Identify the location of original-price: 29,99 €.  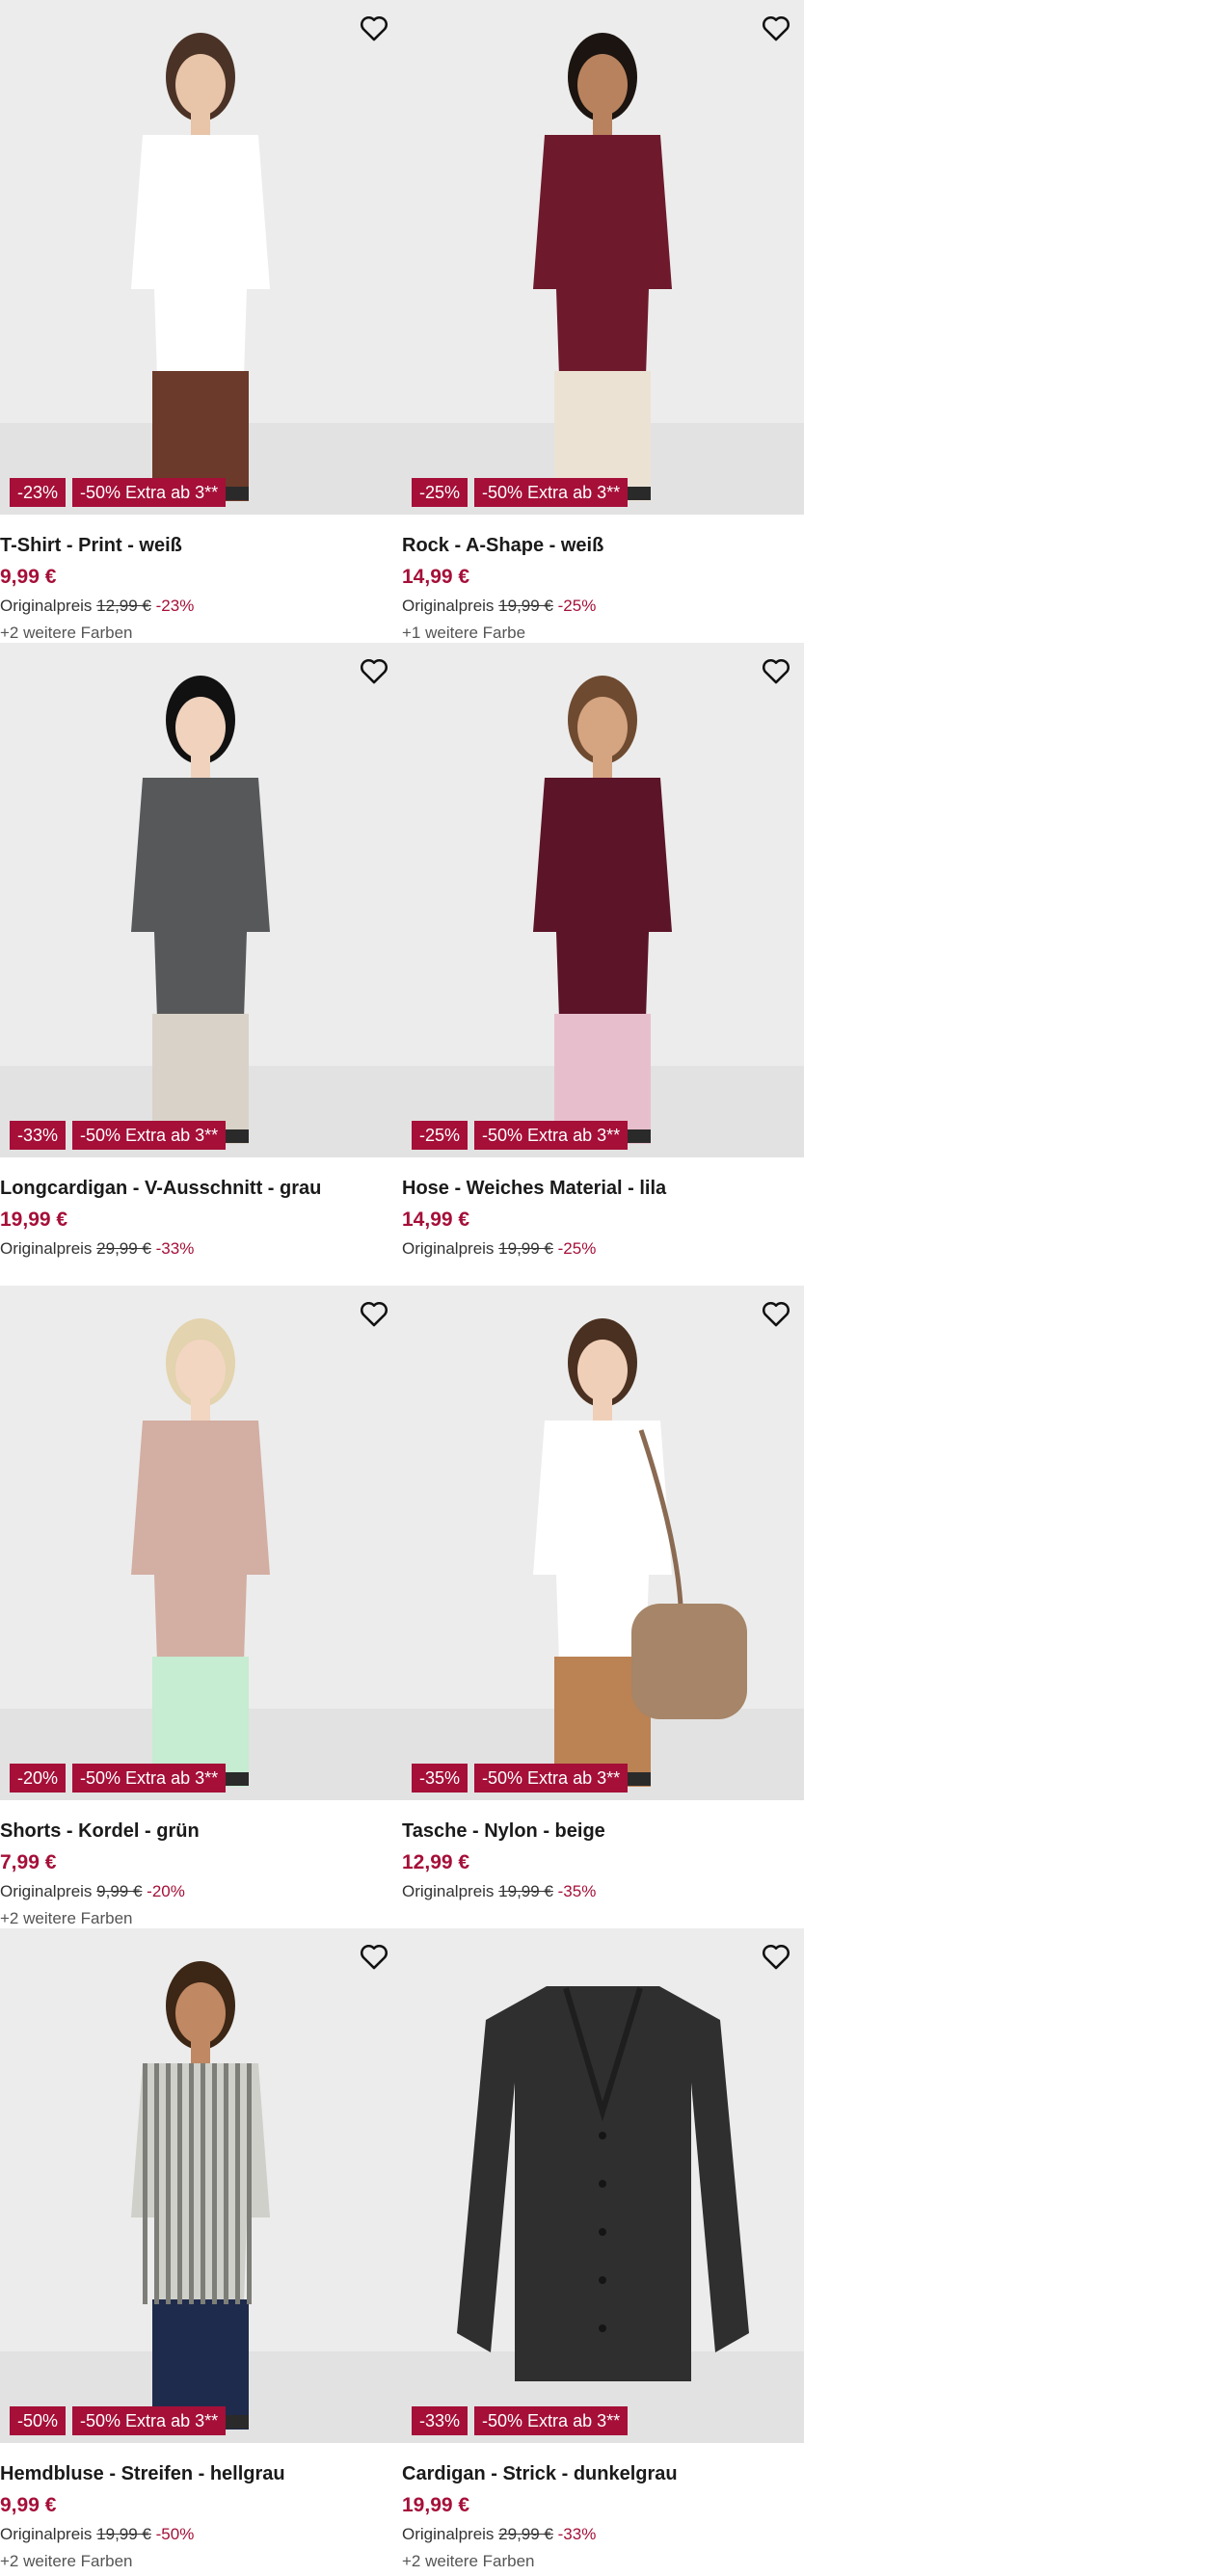
(123, 1248).